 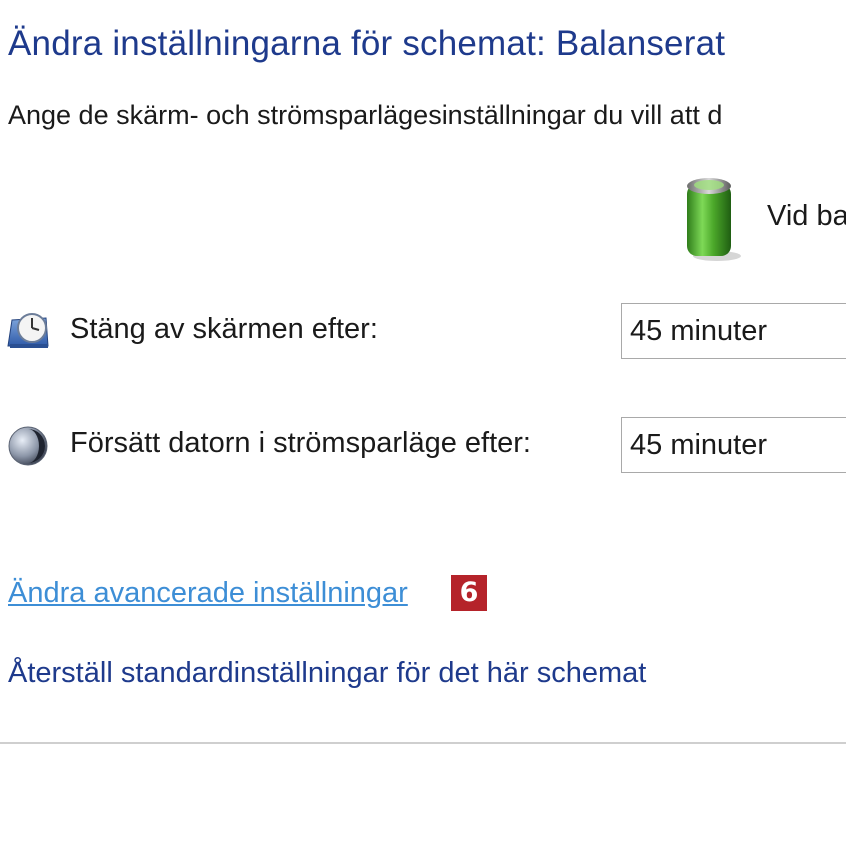 What do you see at coordinates (423, 743) in the screenshot?
I see `divider` at bounding box center [423, 743].